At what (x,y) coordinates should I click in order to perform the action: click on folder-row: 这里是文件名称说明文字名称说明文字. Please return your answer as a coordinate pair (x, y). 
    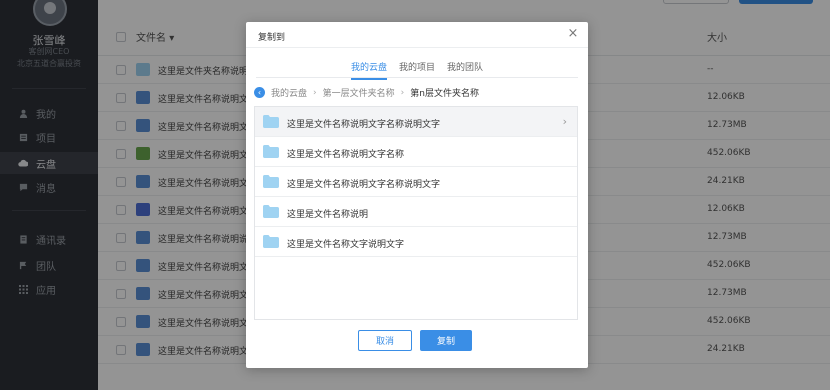
    Looking at the image, I should click on (416, 182).